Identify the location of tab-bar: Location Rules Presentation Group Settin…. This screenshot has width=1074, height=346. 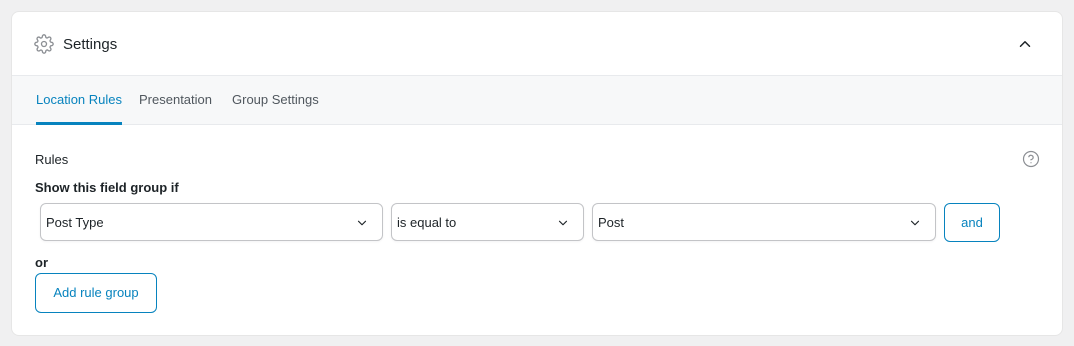
(537, 100).